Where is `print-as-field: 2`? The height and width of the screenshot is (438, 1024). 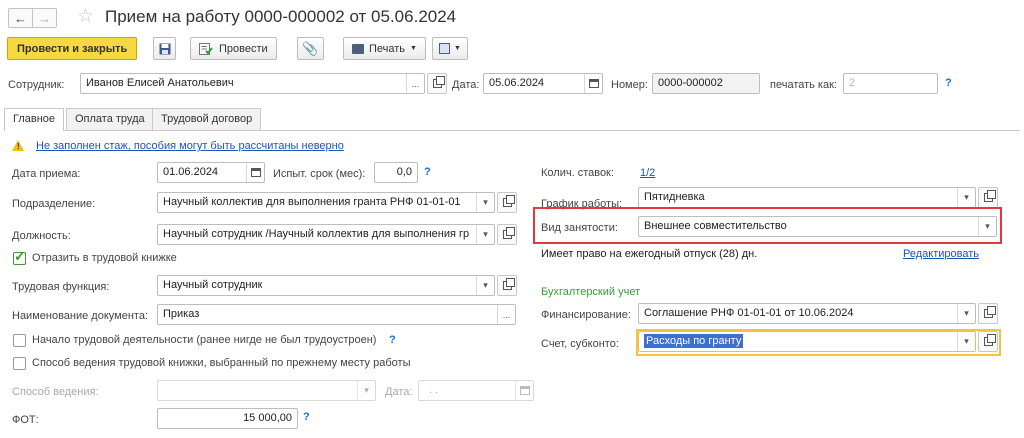
print-as-field: 2 is located at coordinates (890, 83).